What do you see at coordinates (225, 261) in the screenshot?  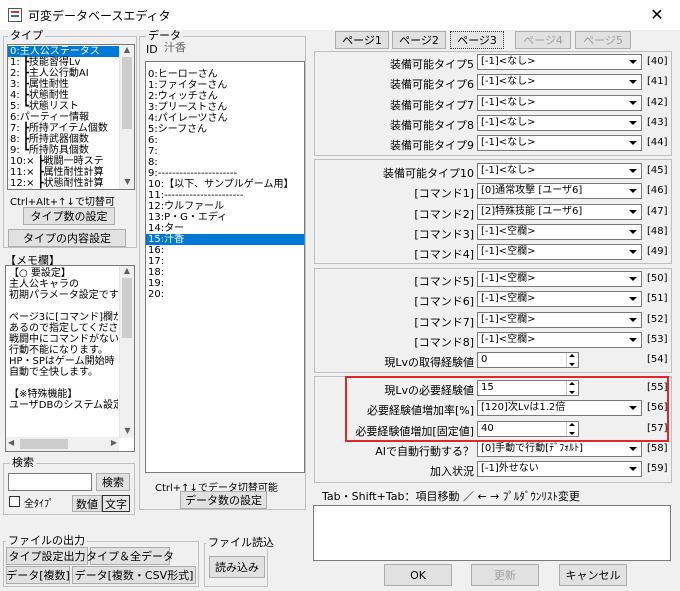 I see `data-list-item: 17:` at bounding box center [225, 261].